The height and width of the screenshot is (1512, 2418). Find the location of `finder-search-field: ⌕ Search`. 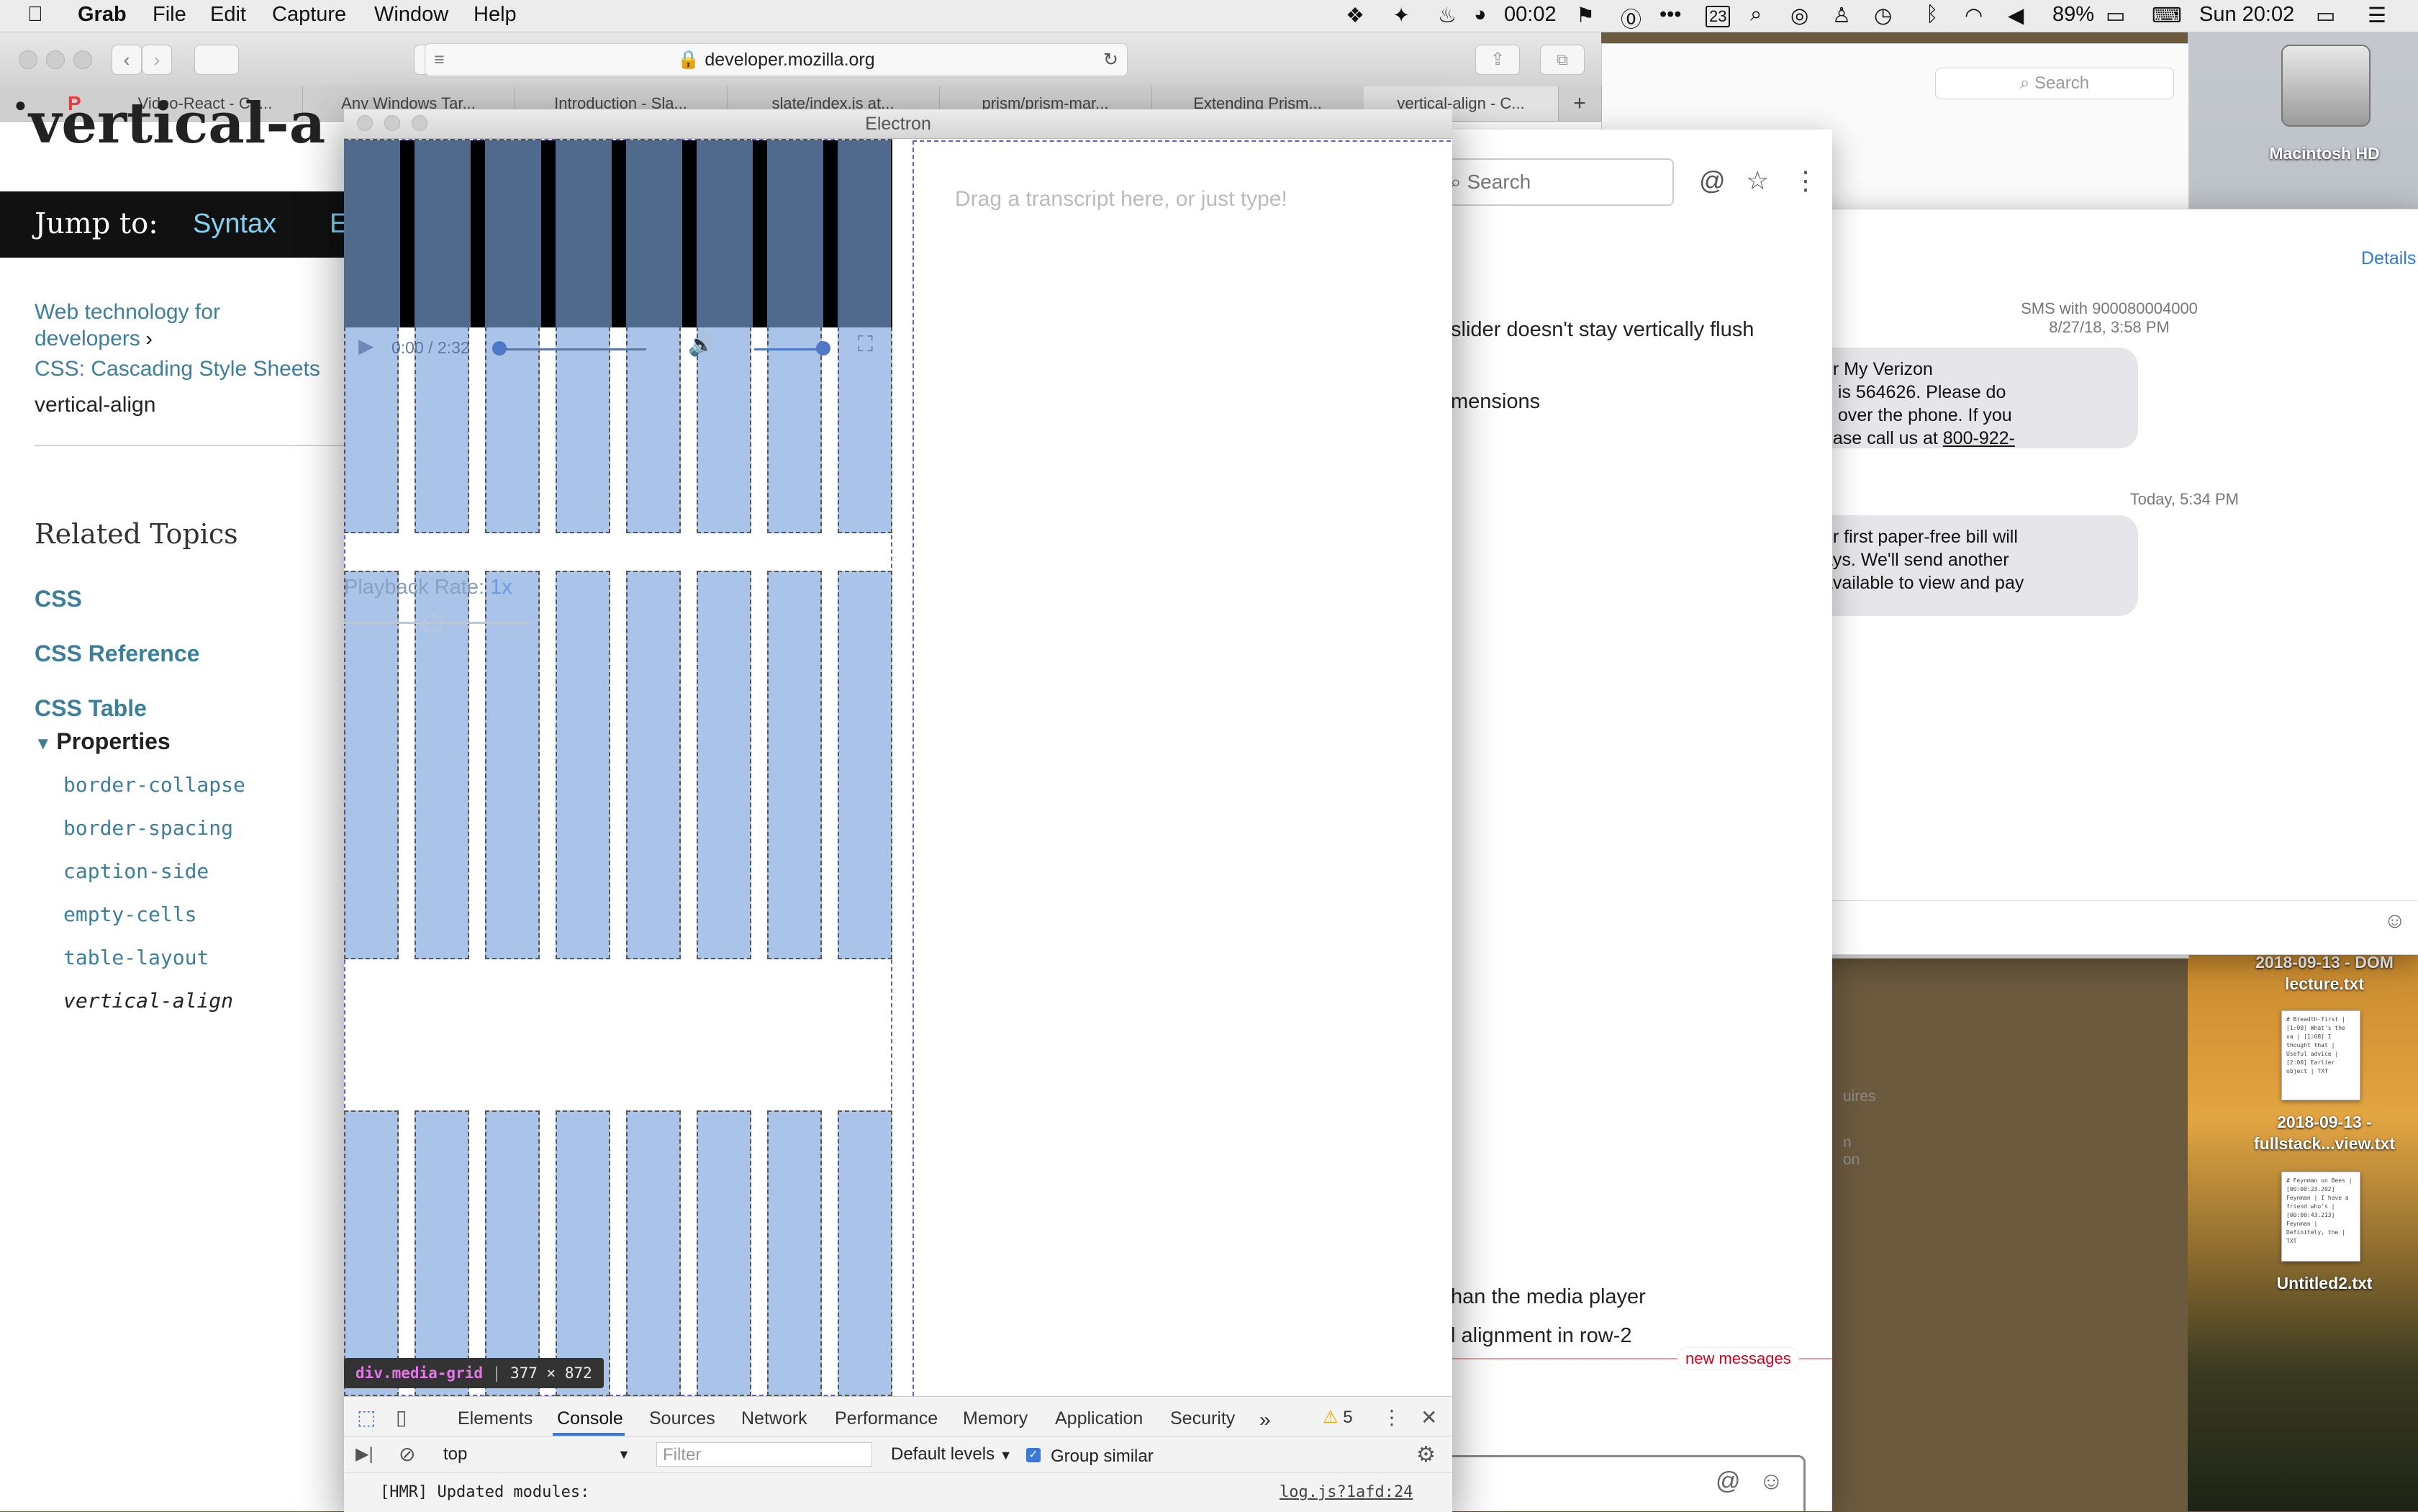

finder-search-field: ⌕ Search is located at coordinates (2054, 84).